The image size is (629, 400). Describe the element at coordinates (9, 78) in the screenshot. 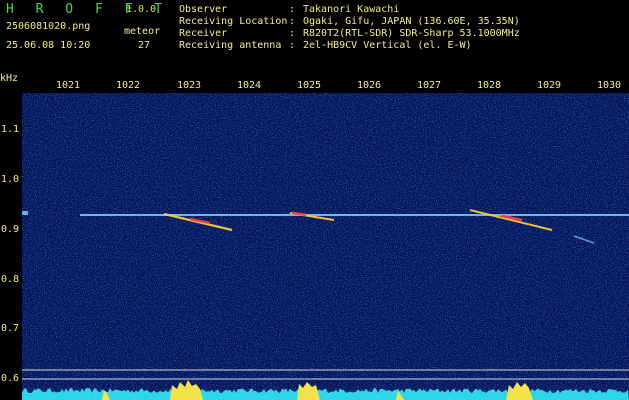

I see `frequency-unit-label: kHz` at that location.